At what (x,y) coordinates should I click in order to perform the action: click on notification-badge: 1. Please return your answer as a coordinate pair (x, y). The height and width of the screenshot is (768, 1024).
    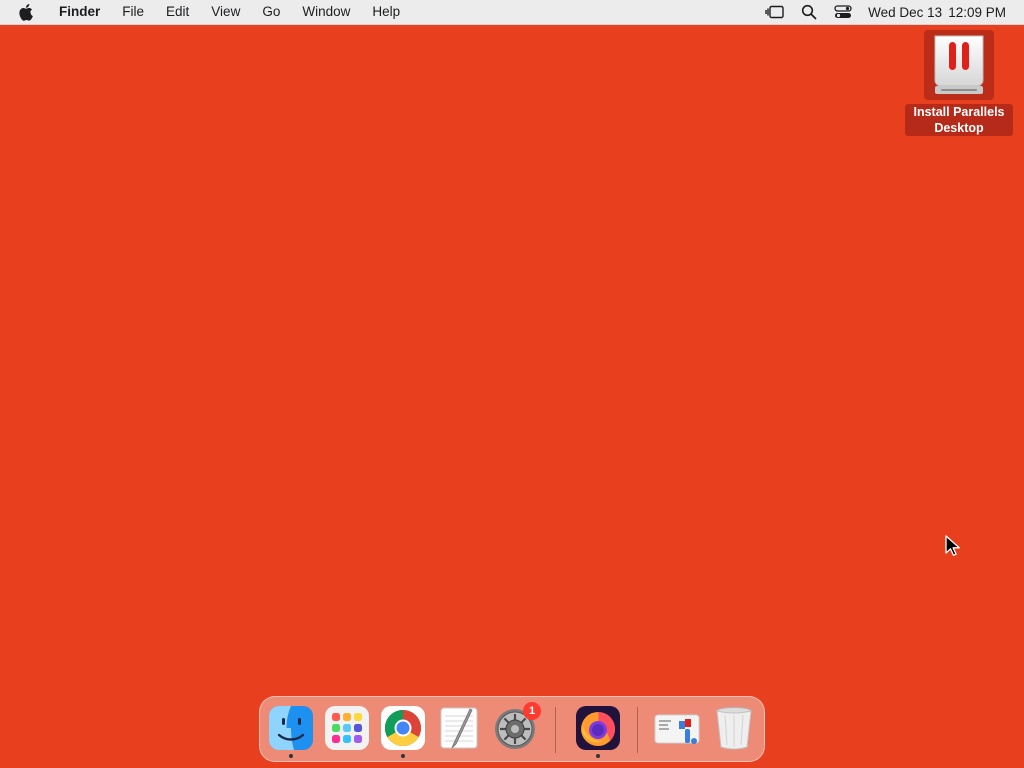
    Looking at the image, I should click on (532, 711).